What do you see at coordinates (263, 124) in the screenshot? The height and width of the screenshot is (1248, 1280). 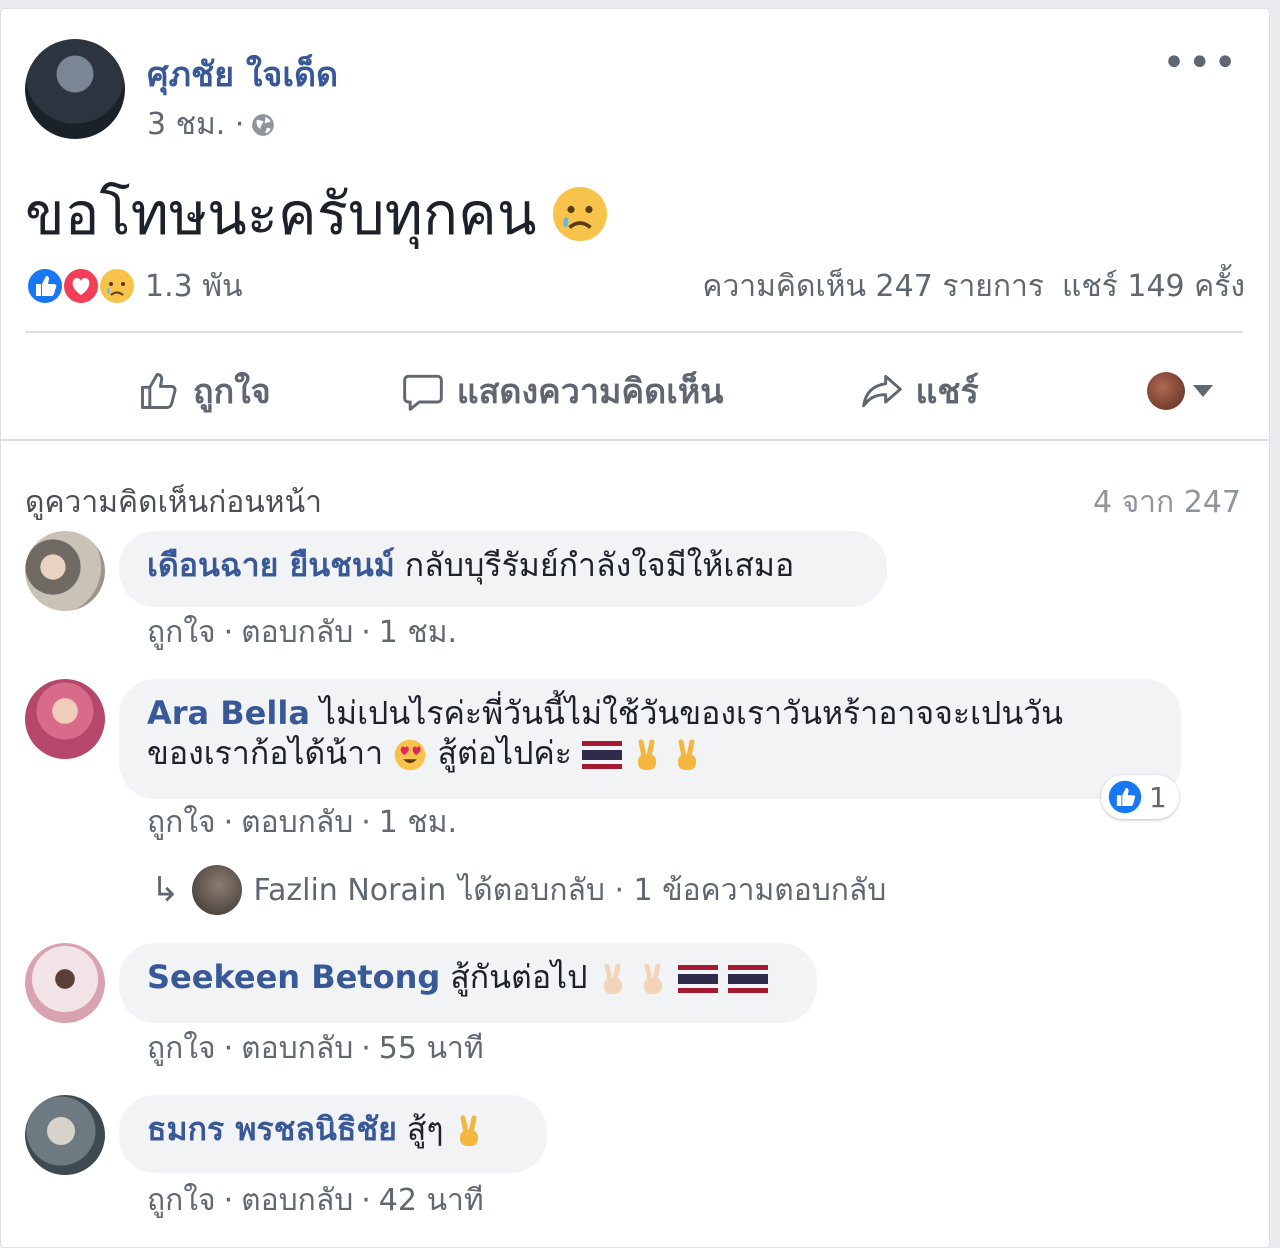 I see `globe-icon` at bounding box center [263, 124].